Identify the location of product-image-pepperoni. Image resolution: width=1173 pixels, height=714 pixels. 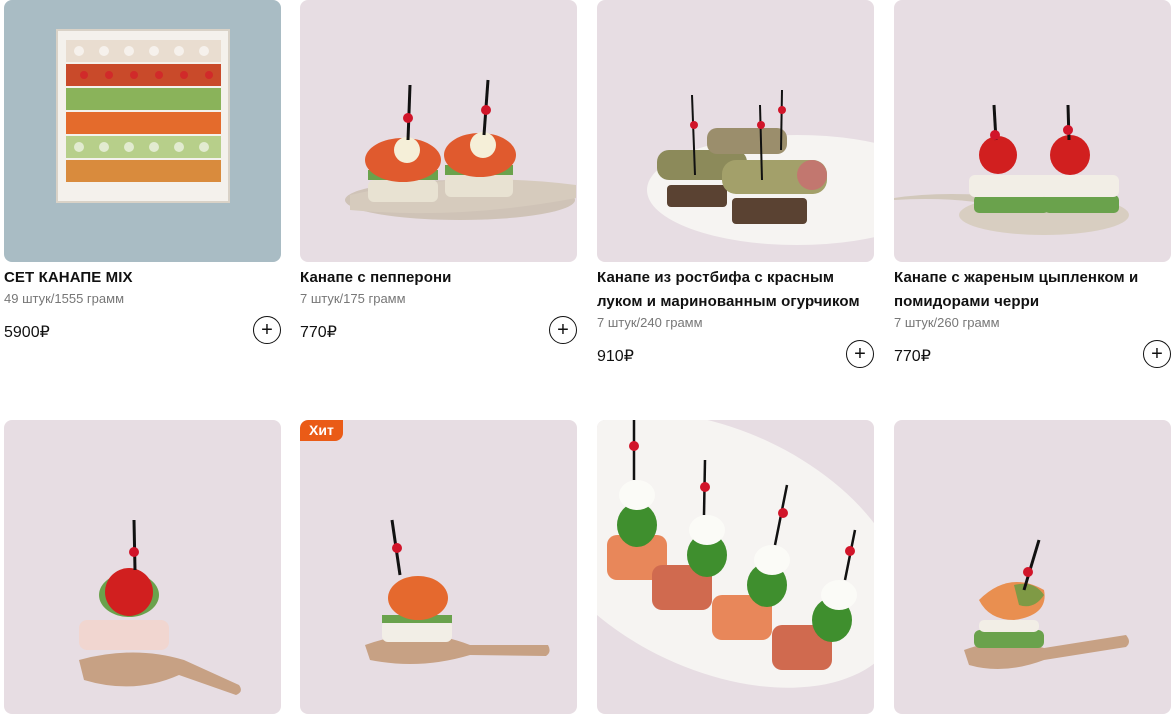
(438, 131).